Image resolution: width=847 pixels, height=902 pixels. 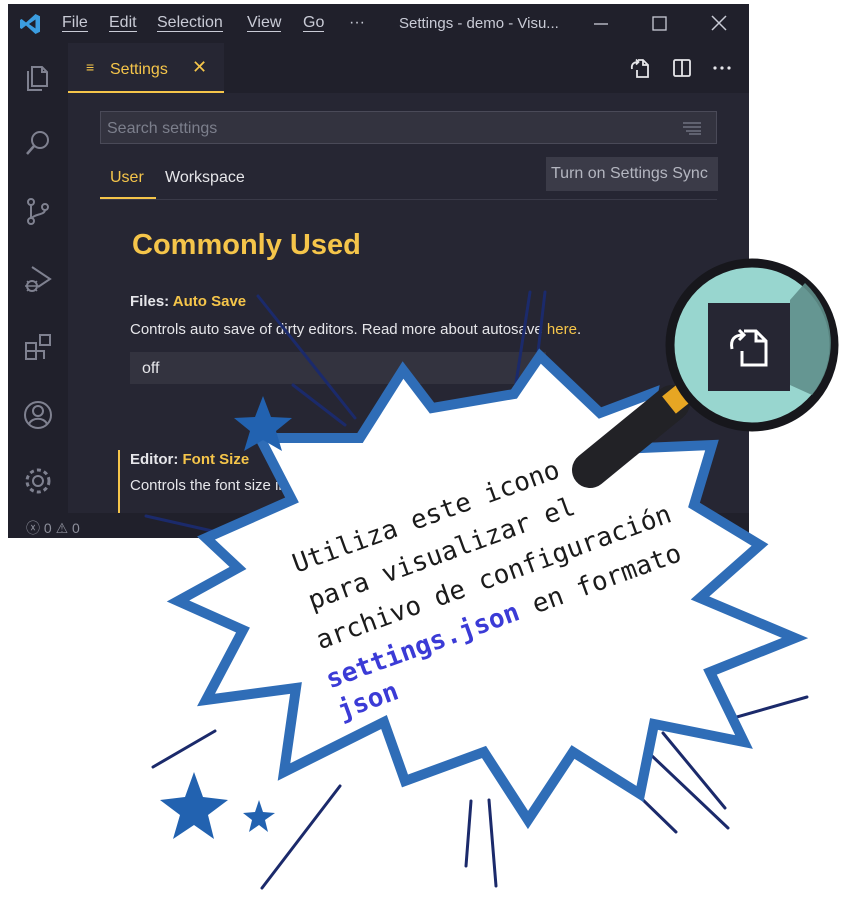 What do you see at coordinates (692, 128) in the screenshot?
I see `filter-icon` at bounding box center [692, 128].